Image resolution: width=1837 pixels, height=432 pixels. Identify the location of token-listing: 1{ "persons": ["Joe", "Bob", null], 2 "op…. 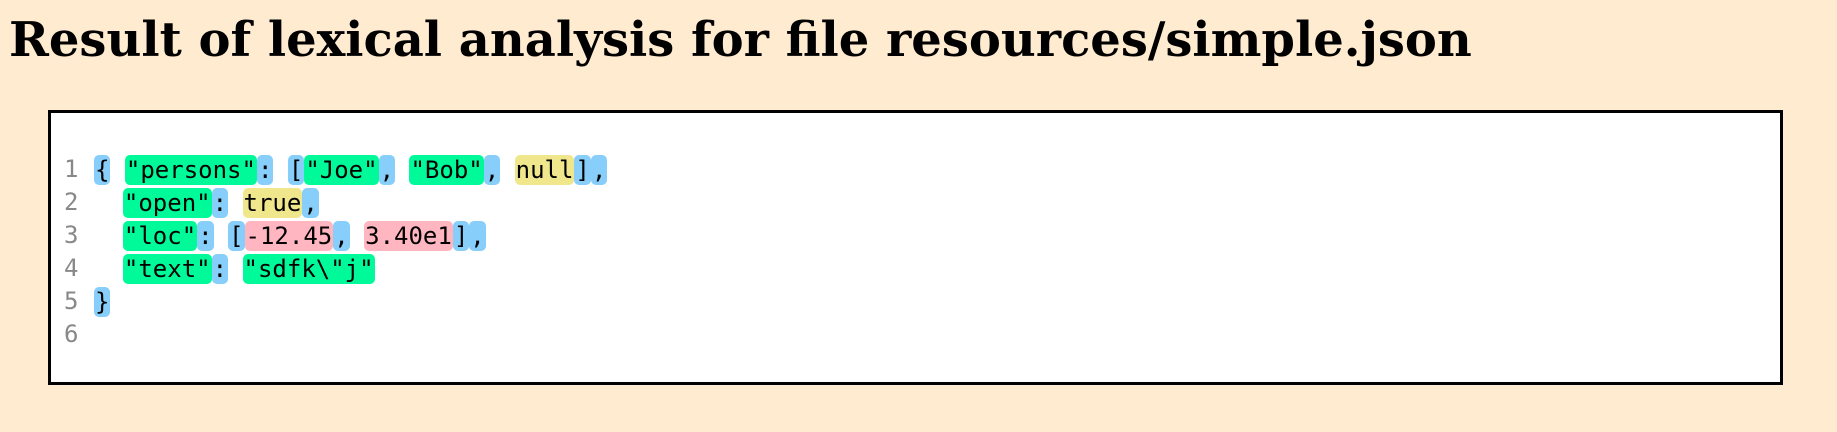
(336, 252).